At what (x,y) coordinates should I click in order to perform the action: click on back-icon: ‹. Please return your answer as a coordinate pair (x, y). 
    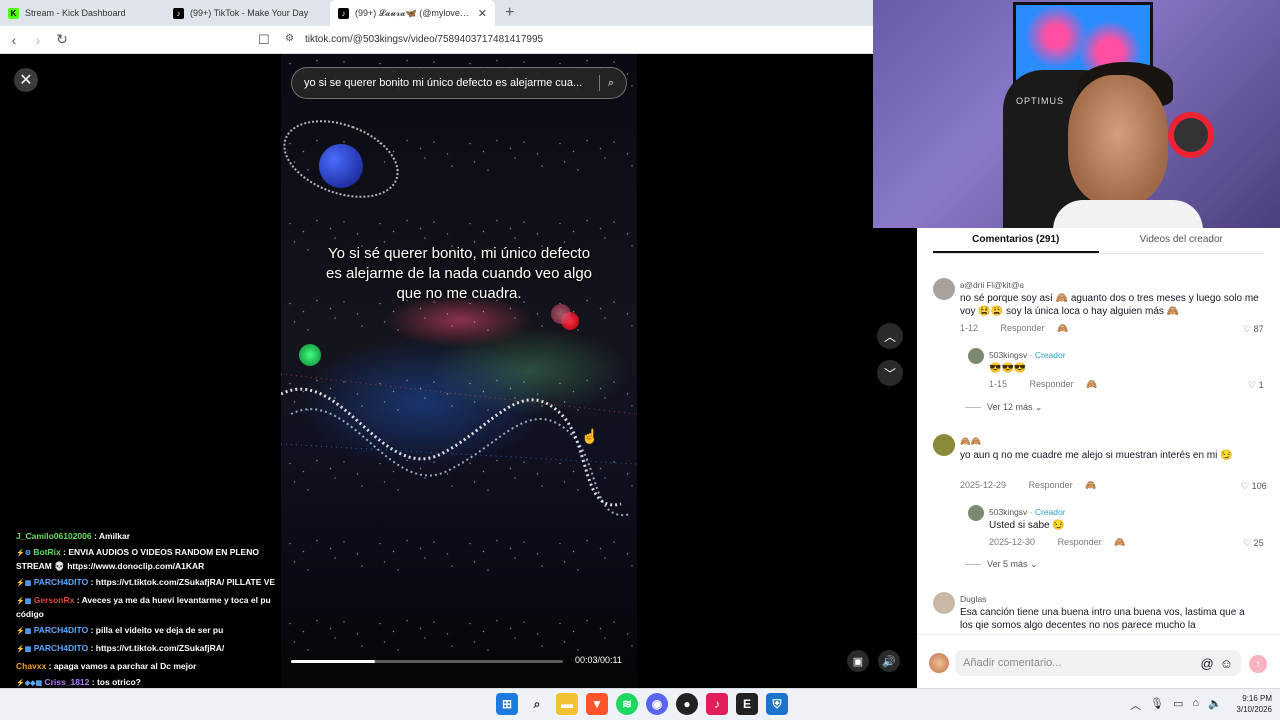
    Looking at the image, I should click on (14, 40).